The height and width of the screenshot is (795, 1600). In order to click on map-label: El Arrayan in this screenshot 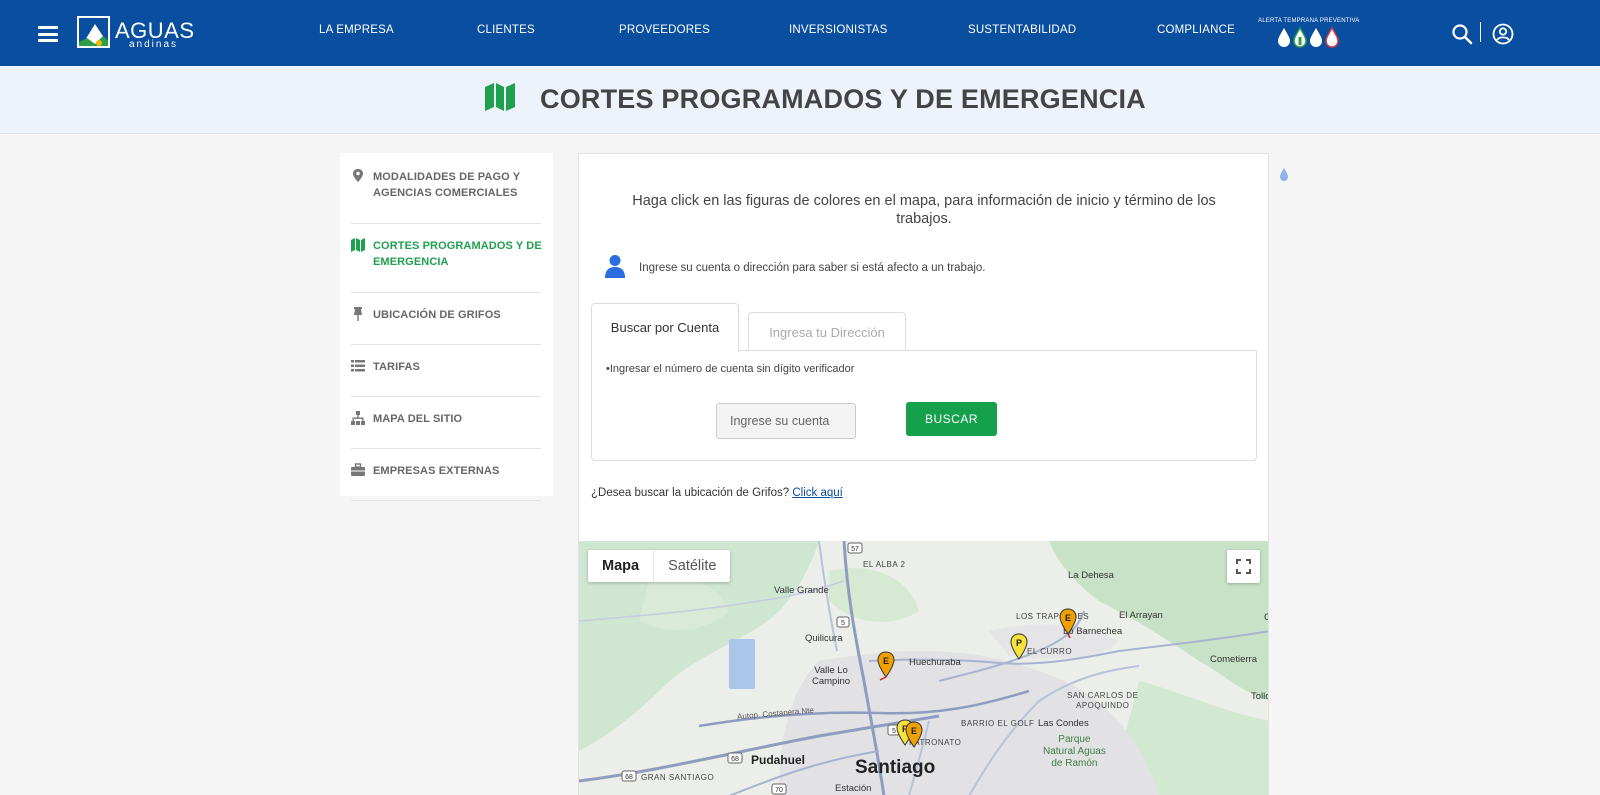, I will do `click(1141, 615)`.